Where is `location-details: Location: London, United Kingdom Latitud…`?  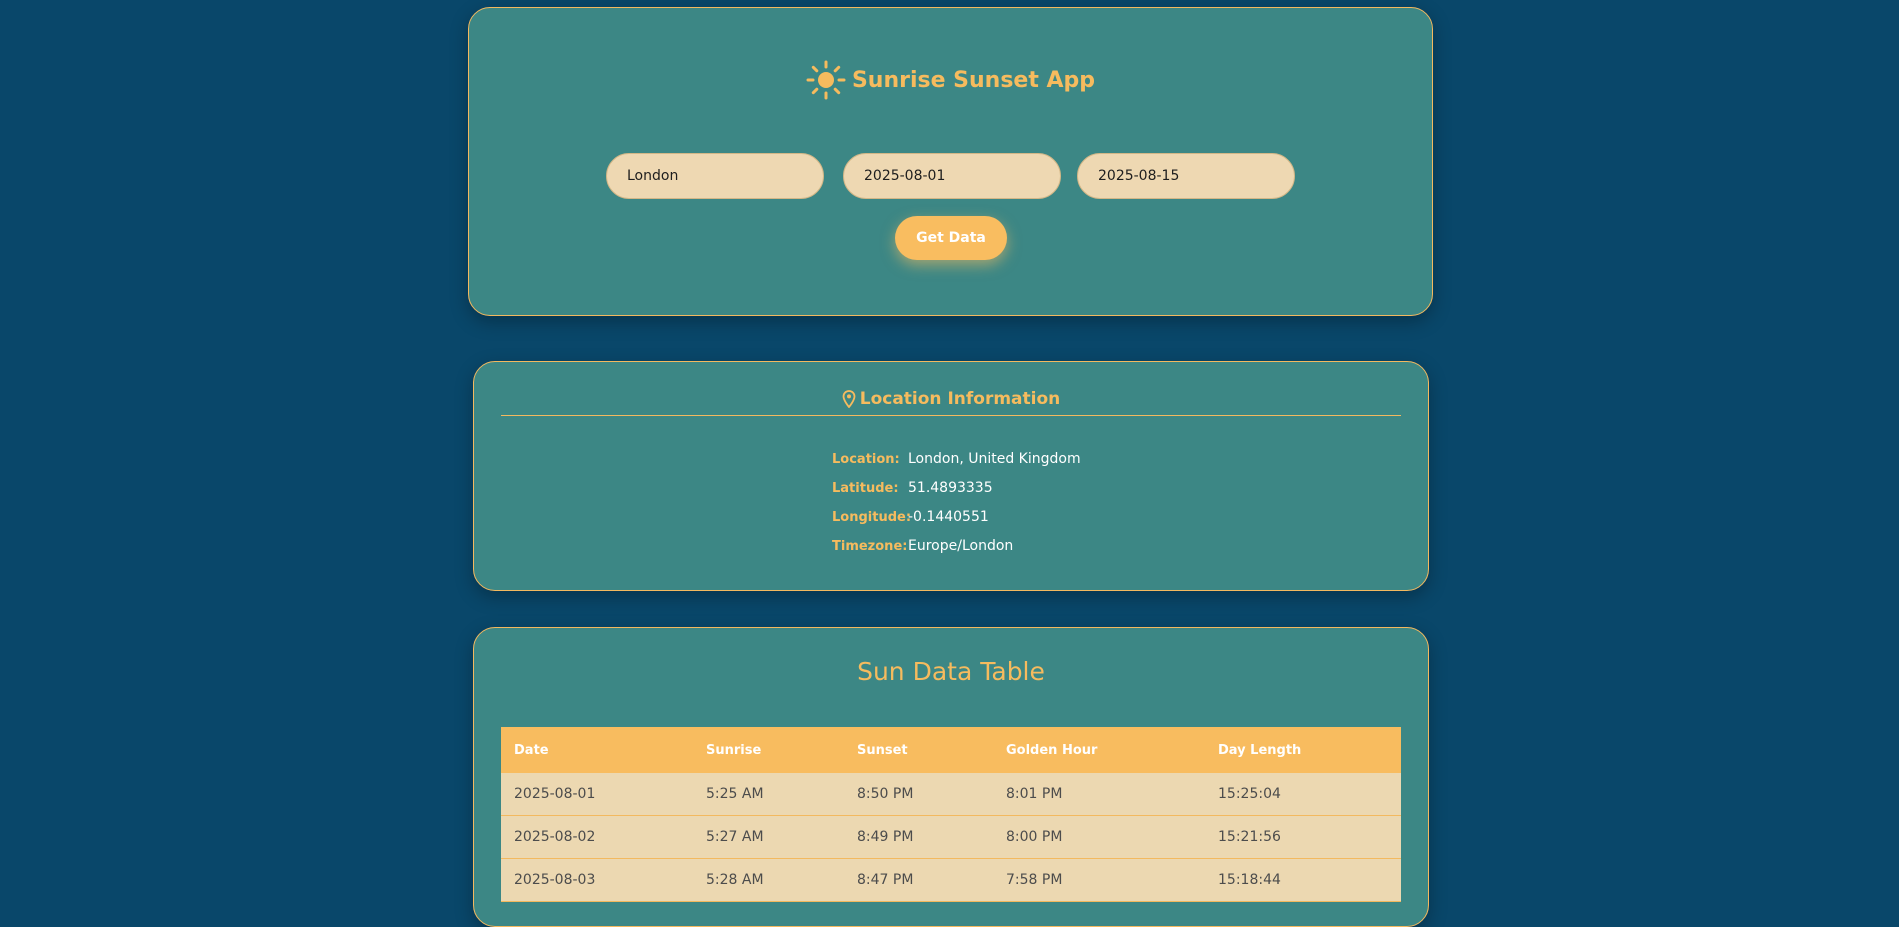
location-details: Location: London, United Kingdom Latitud… is located at coordinates (956, 503).